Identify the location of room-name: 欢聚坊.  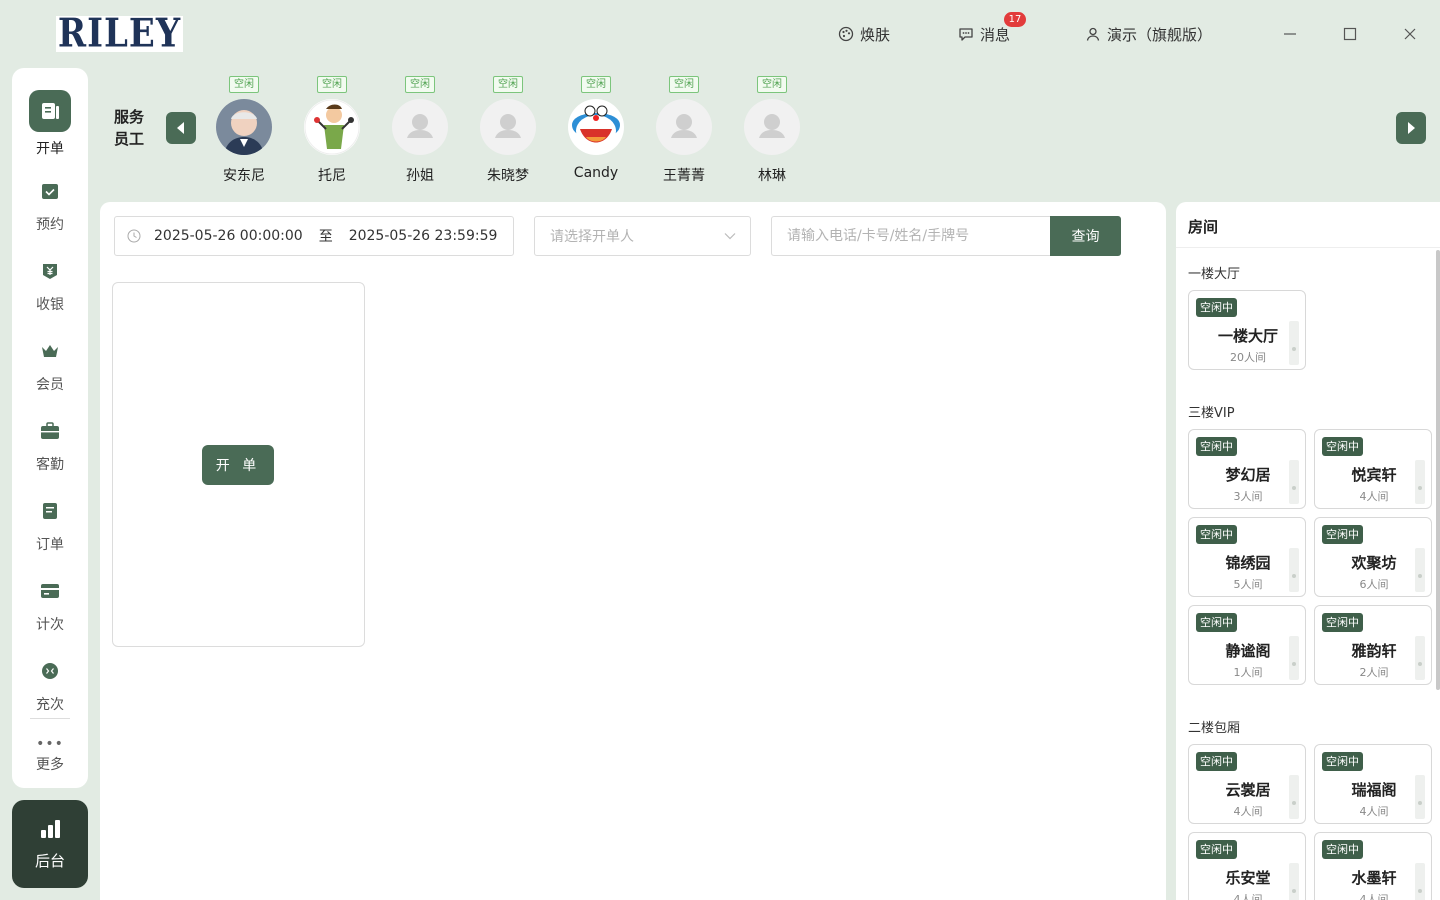
(1374, 563).